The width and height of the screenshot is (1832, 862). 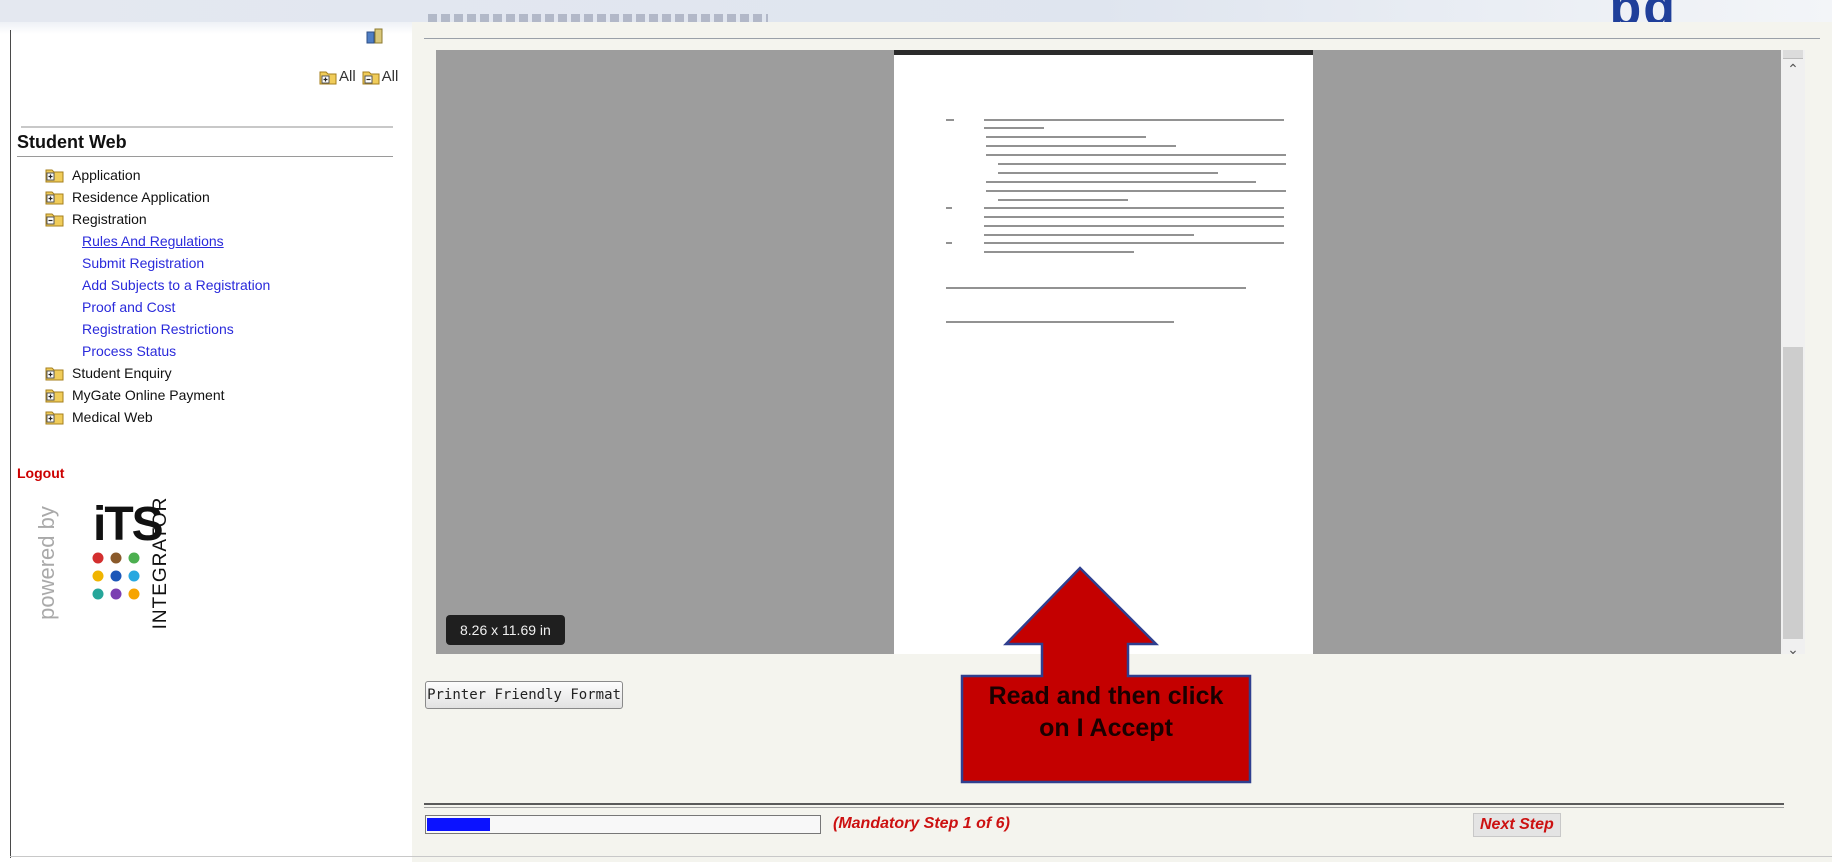 What do you see at coordinates (176, 285) in the screenshot?
I see `sidebar-subitem-add-subjects: Add Subjects to a Registration` at bounding box center [176, 285].